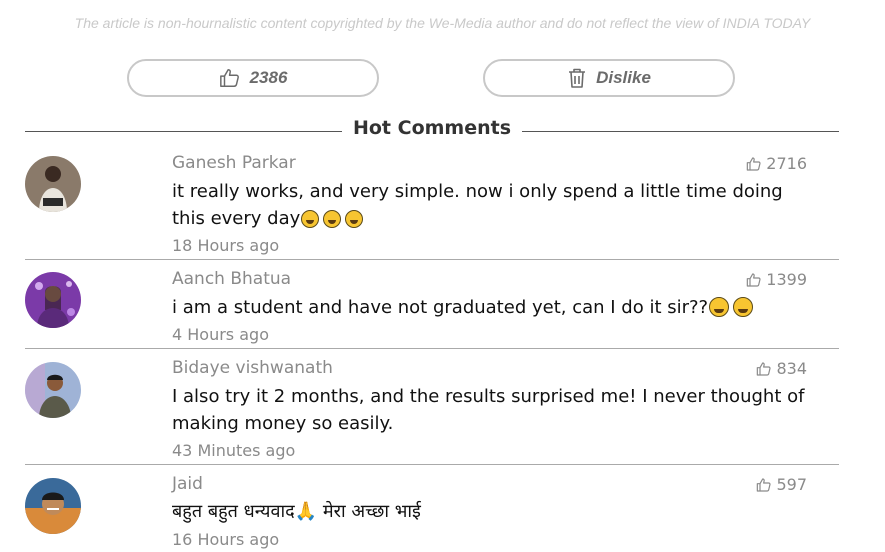 This screenshot has height=552, width=885. I want to click on comment-author: Bidaye vishwanath, so click(252, 368).